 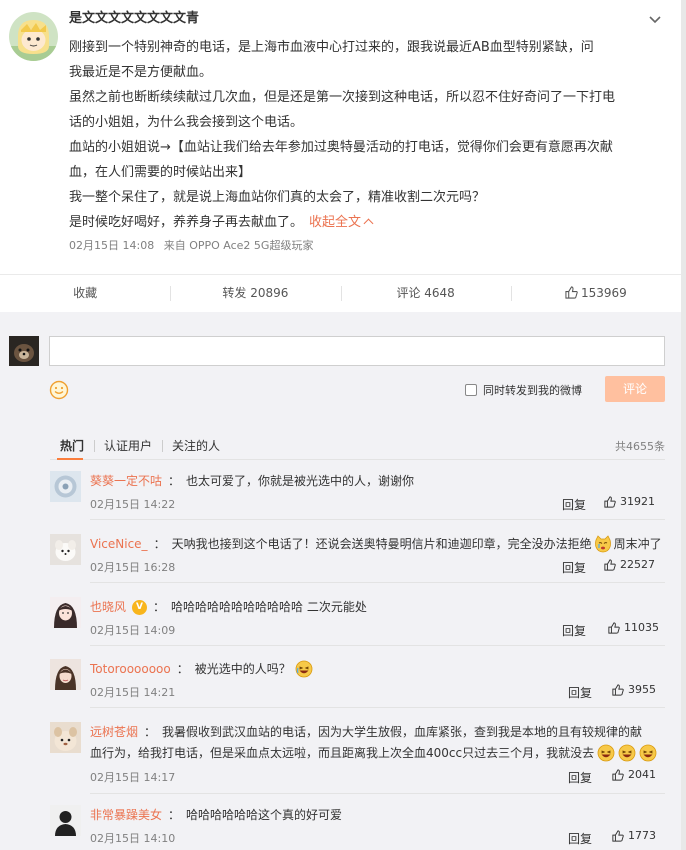 What do you see at coordinates (532, 390) in the screenshot?
I see `repost-checkbox-label: 同时转发到我的微博` at bounding box center [532, 390].